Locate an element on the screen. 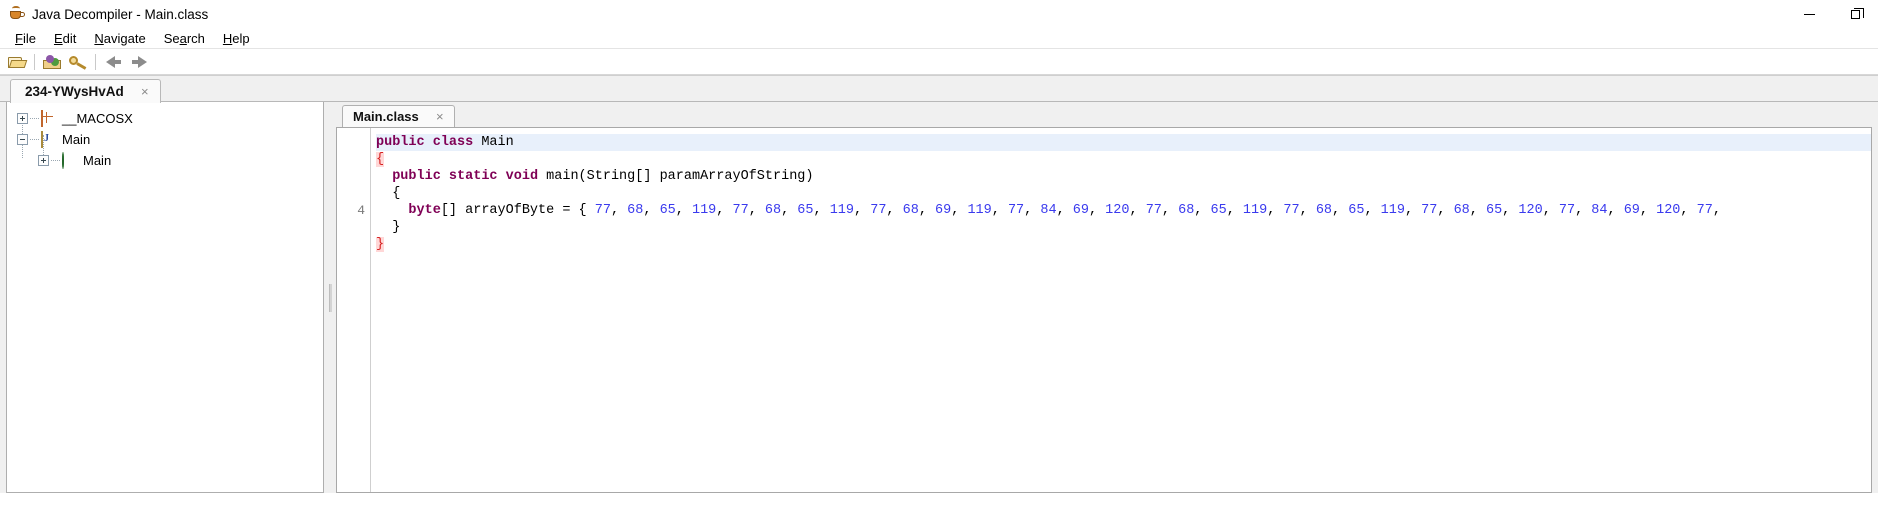  editor-tab-close-icon: × is located at coordinates (440, 116).